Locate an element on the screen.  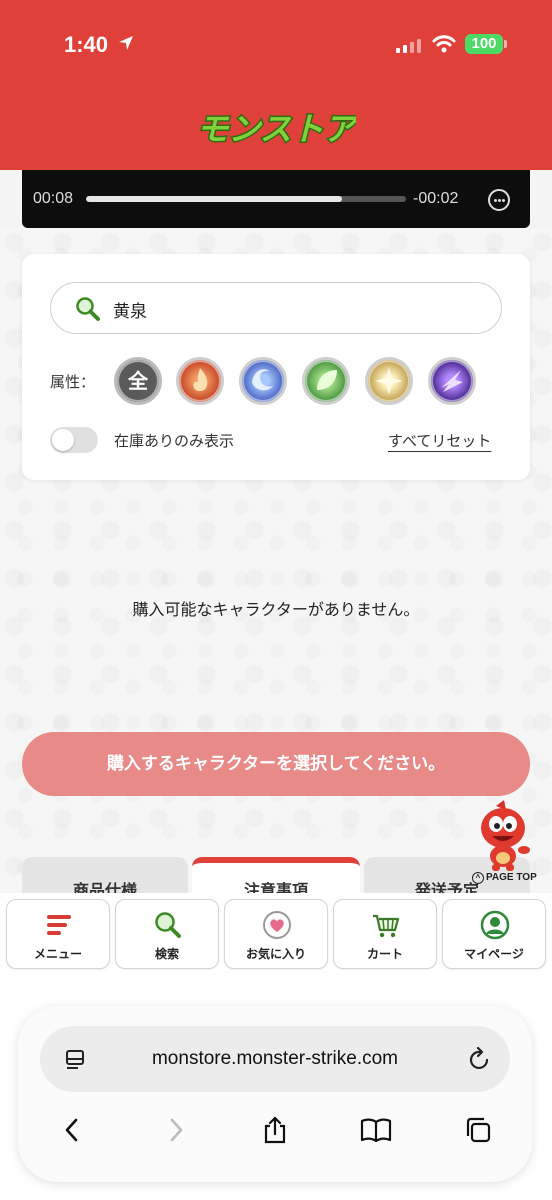
stock-only-label: 在庫ありのみ表示 is located at coordinates (174, 441).